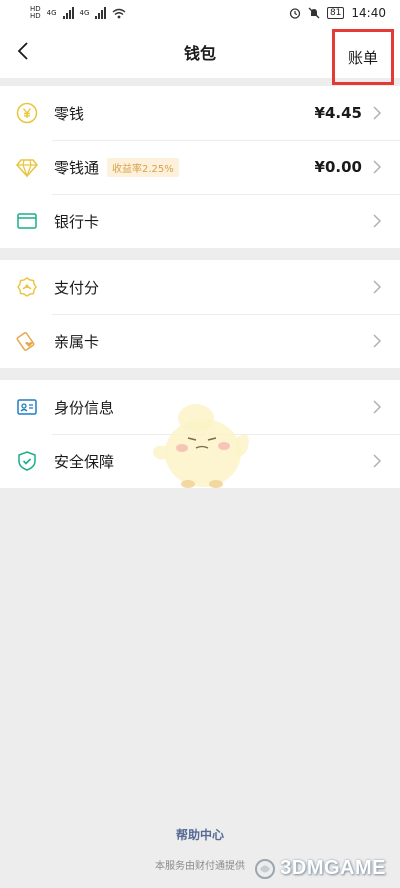 Image resolution: width=400 pixels, height=888 pixels. I want to click on signal-icon, so click(68, 13).